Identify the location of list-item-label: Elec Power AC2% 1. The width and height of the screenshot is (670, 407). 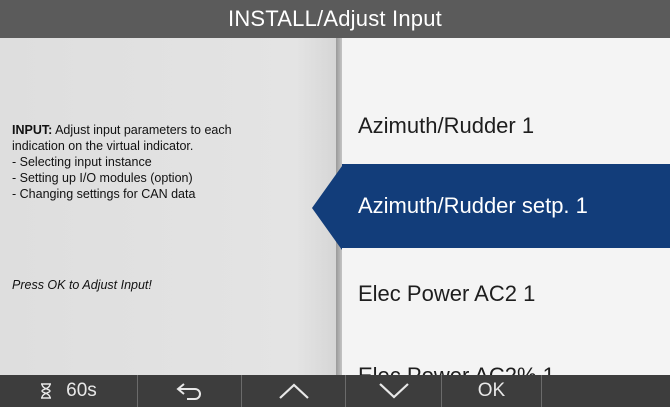
(456, 369).